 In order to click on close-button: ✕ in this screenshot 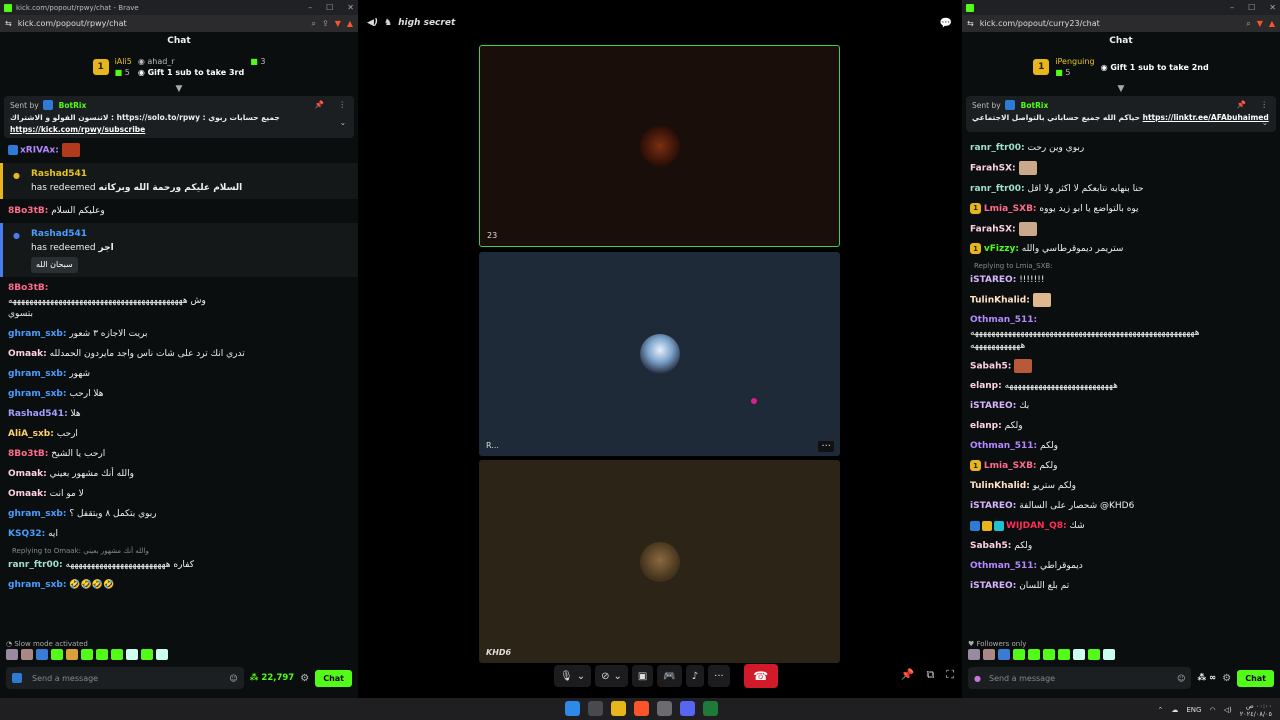, I will do `click(1272, 7)`.